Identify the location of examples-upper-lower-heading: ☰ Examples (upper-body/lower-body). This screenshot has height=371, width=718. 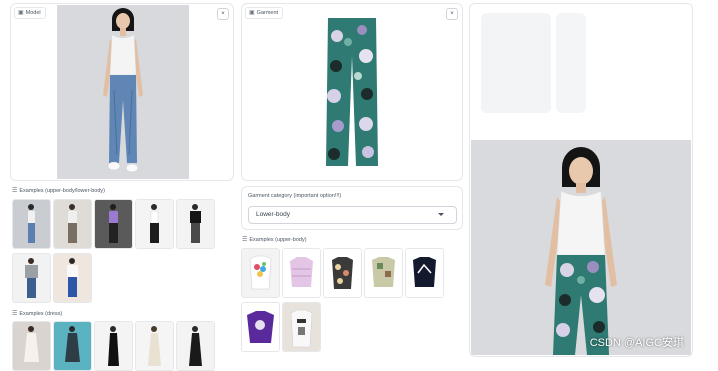
(58, 191).